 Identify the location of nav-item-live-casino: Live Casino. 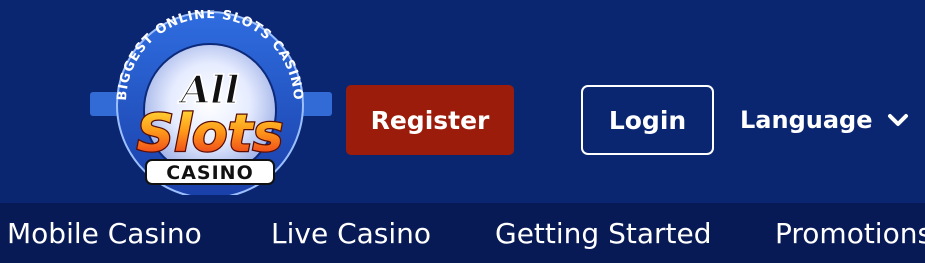
(351, 233).